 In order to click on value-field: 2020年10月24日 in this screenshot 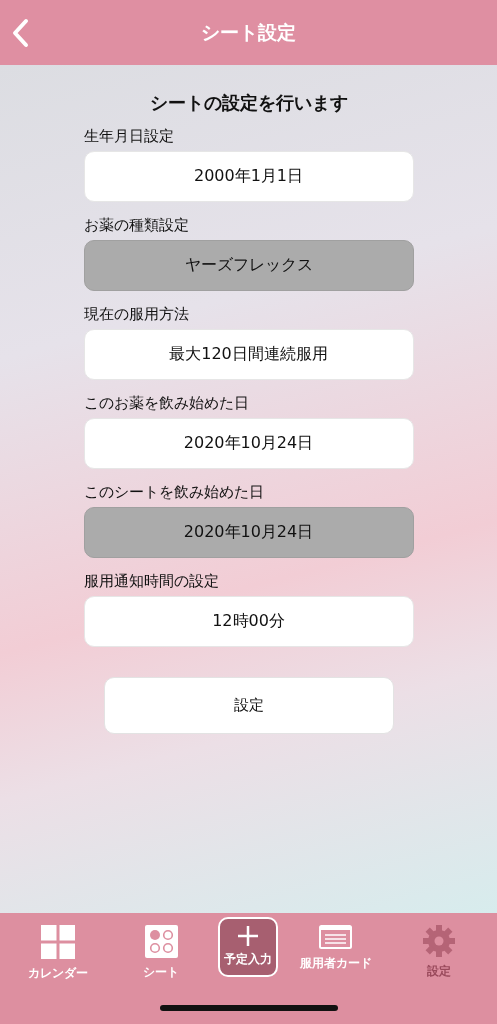, I will do `click(248, 443)`.